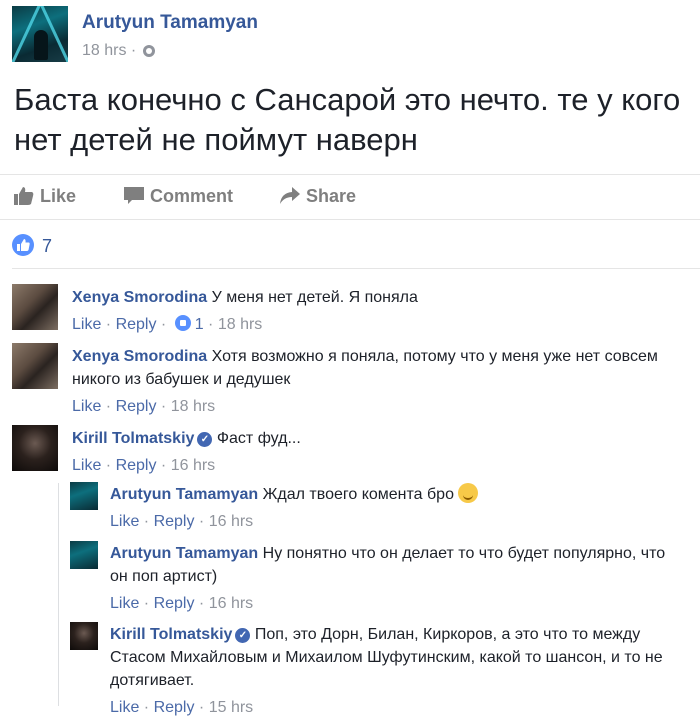 This screenshot has height=719, width=700. Describe the element at coordinates (358, 494) in the screenshot. I see `reply-text: Ждал твоего комента бро` at that location.